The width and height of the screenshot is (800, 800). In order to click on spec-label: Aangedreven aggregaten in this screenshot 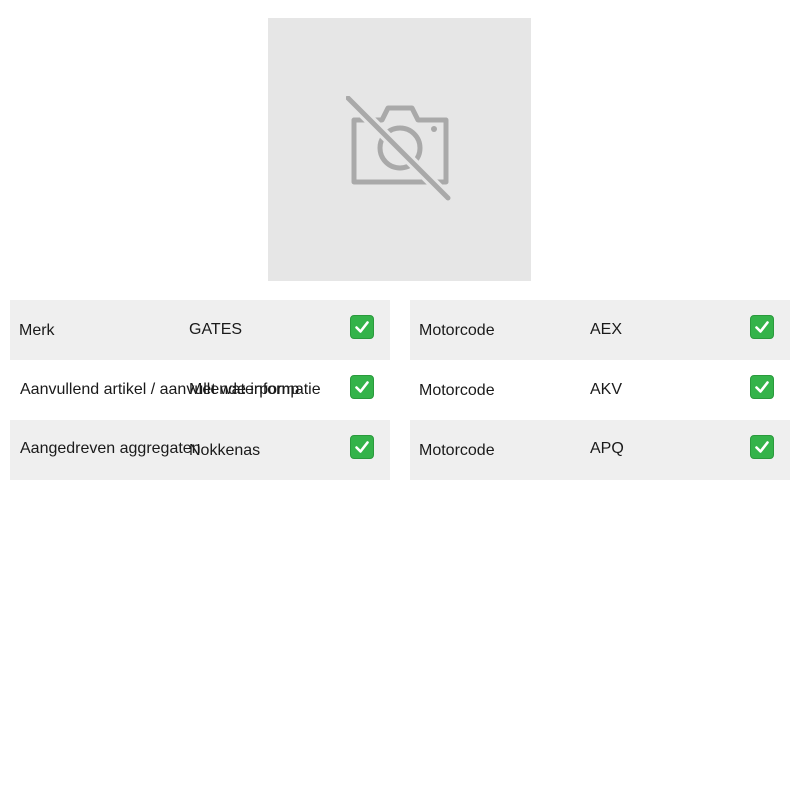, I will do `click(110, 448)`.